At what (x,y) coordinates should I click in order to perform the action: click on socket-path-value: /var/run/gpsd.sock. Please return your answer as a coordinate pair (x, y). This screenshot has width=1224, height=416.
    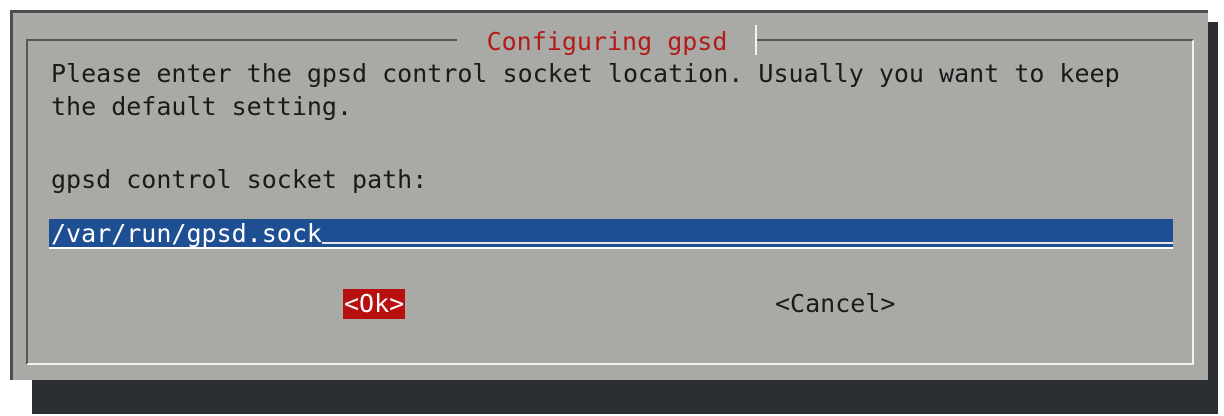
    Looking at the image, I should click on (186, 233).